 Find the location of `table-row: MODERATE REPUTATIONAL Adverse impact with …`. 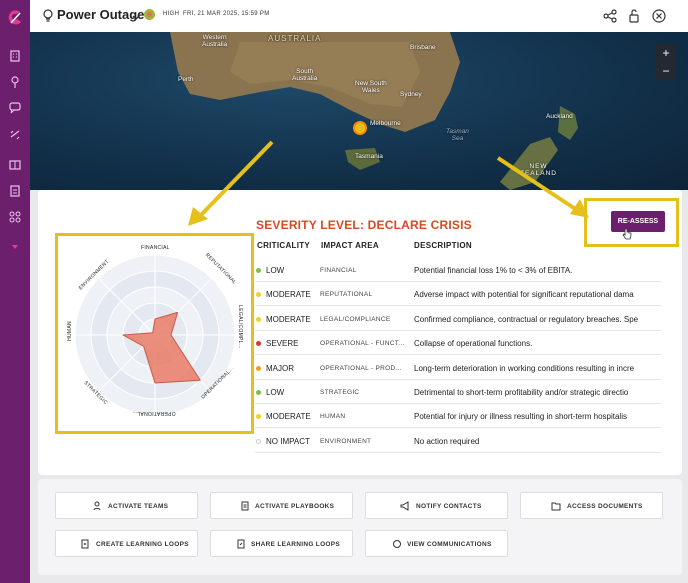

table-row: MODERATE REPUTATIONAL Adverse impact with … is located at coordinates (458, 294).